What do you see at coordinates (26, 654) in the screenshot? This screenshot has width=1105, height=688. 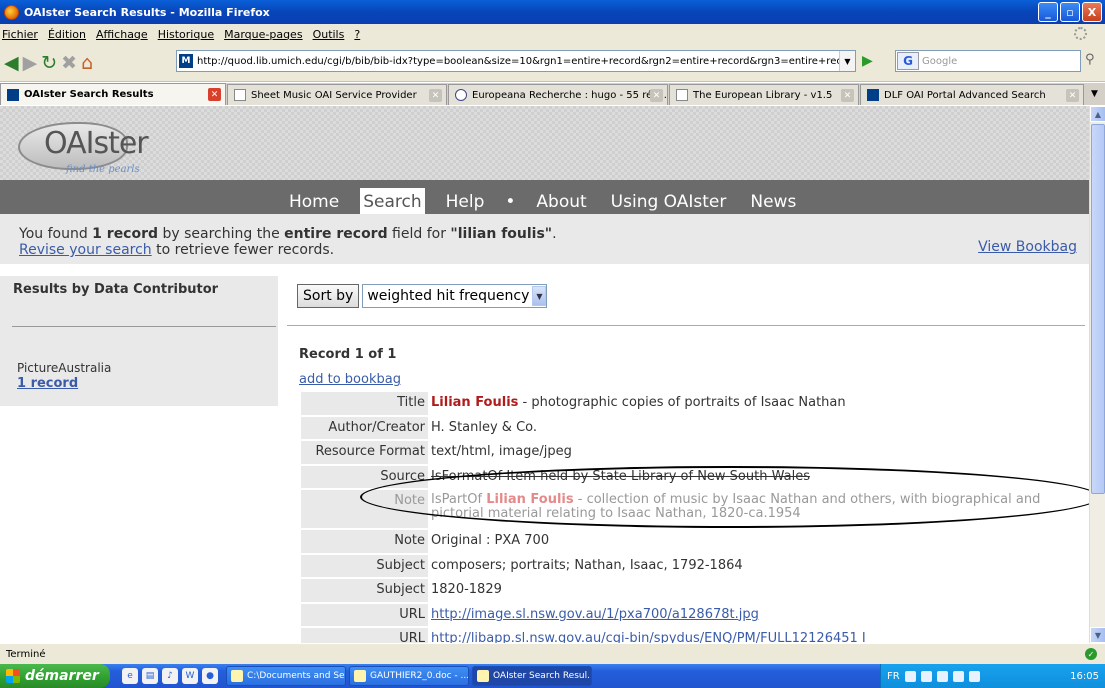 I see `status-text: Terminé` at bounding box center [26, 654].